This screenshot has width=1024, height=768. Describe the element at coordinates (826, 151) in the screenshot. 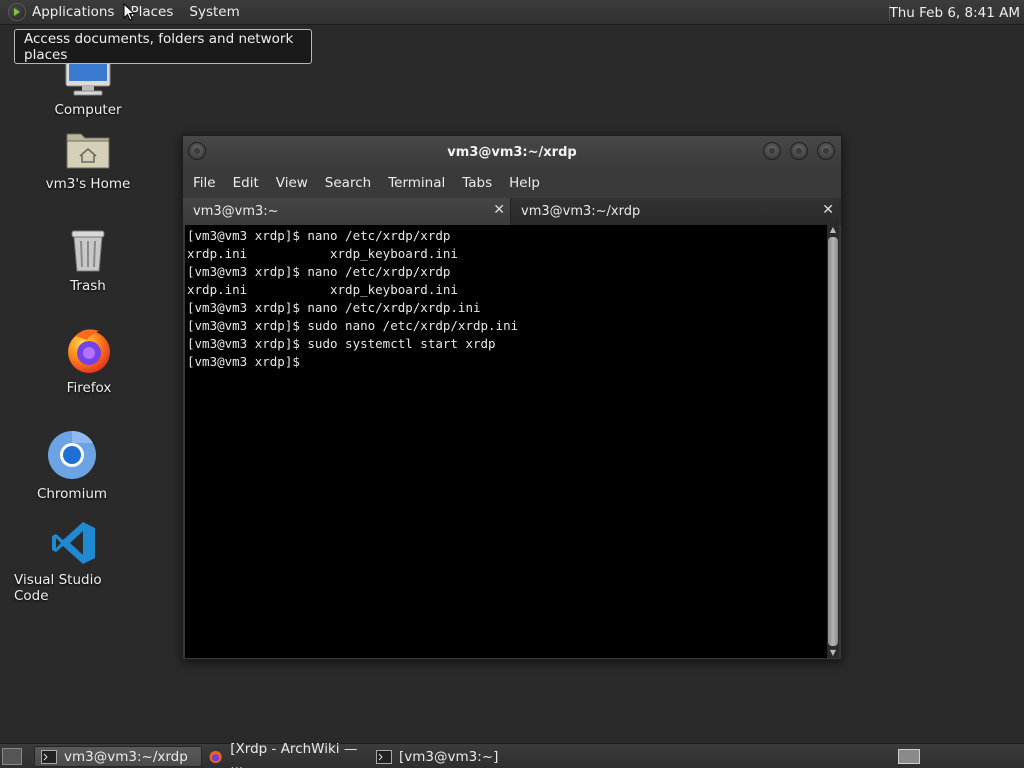

I see `close-window-button` at that location.